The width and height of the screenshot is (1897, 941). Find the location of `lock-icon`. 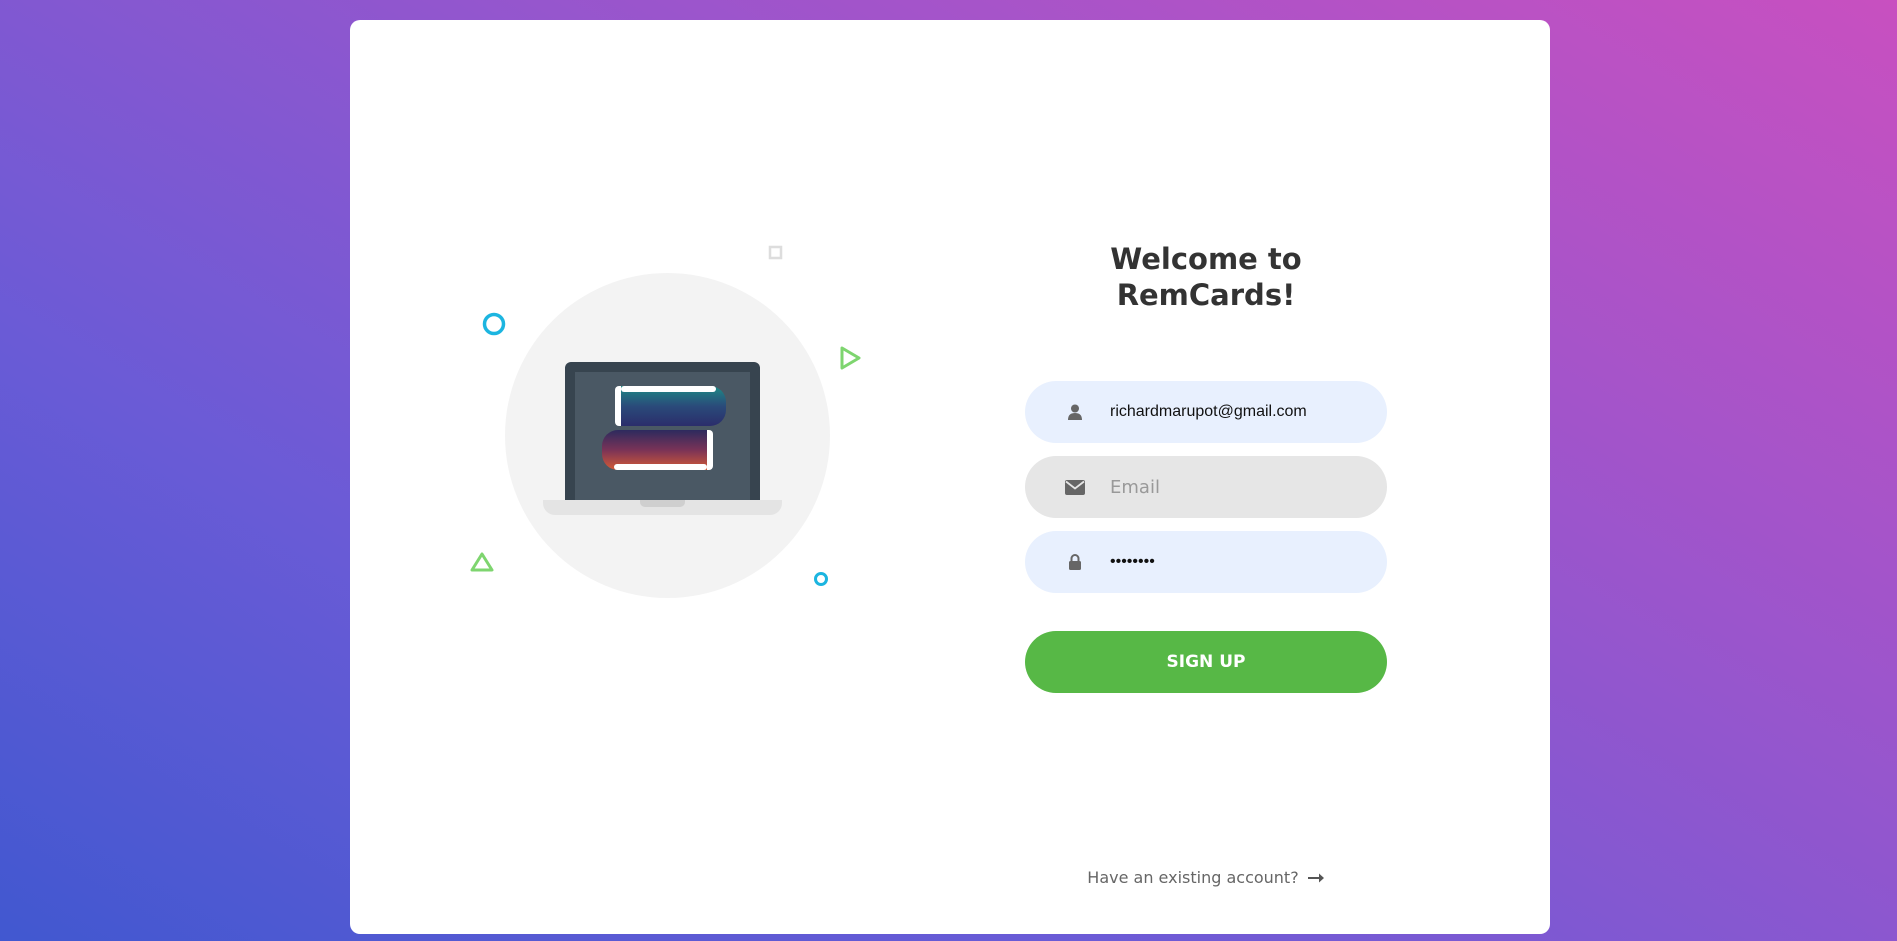

lock-icon is located at coordinates (1075, 562).